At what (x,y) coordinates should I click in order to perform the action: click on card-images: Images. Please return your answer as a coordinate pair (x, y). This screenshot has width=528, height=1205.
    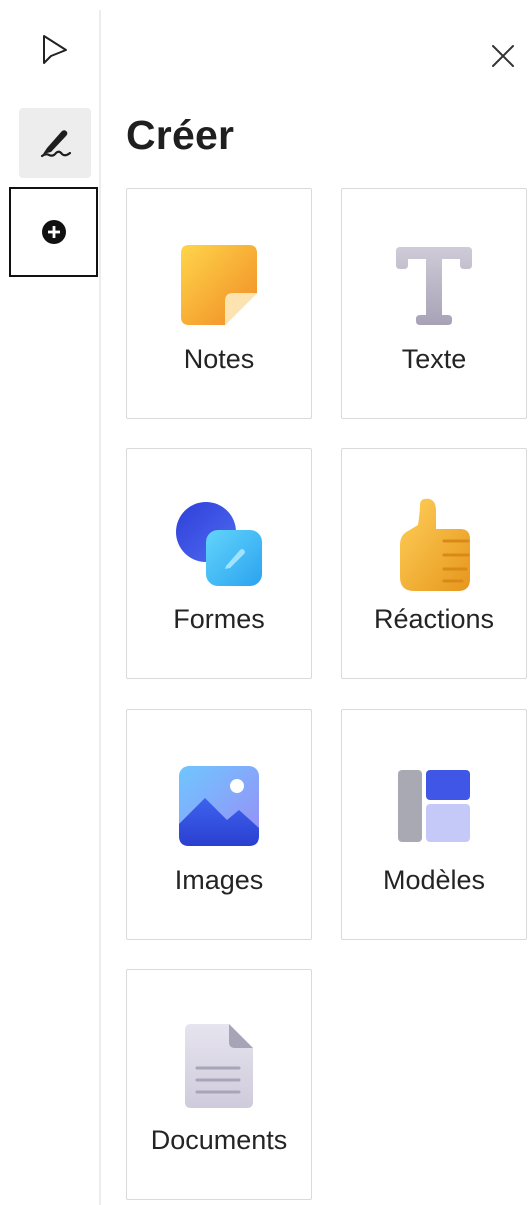
    Looking at the image, I should click on (219, 824).